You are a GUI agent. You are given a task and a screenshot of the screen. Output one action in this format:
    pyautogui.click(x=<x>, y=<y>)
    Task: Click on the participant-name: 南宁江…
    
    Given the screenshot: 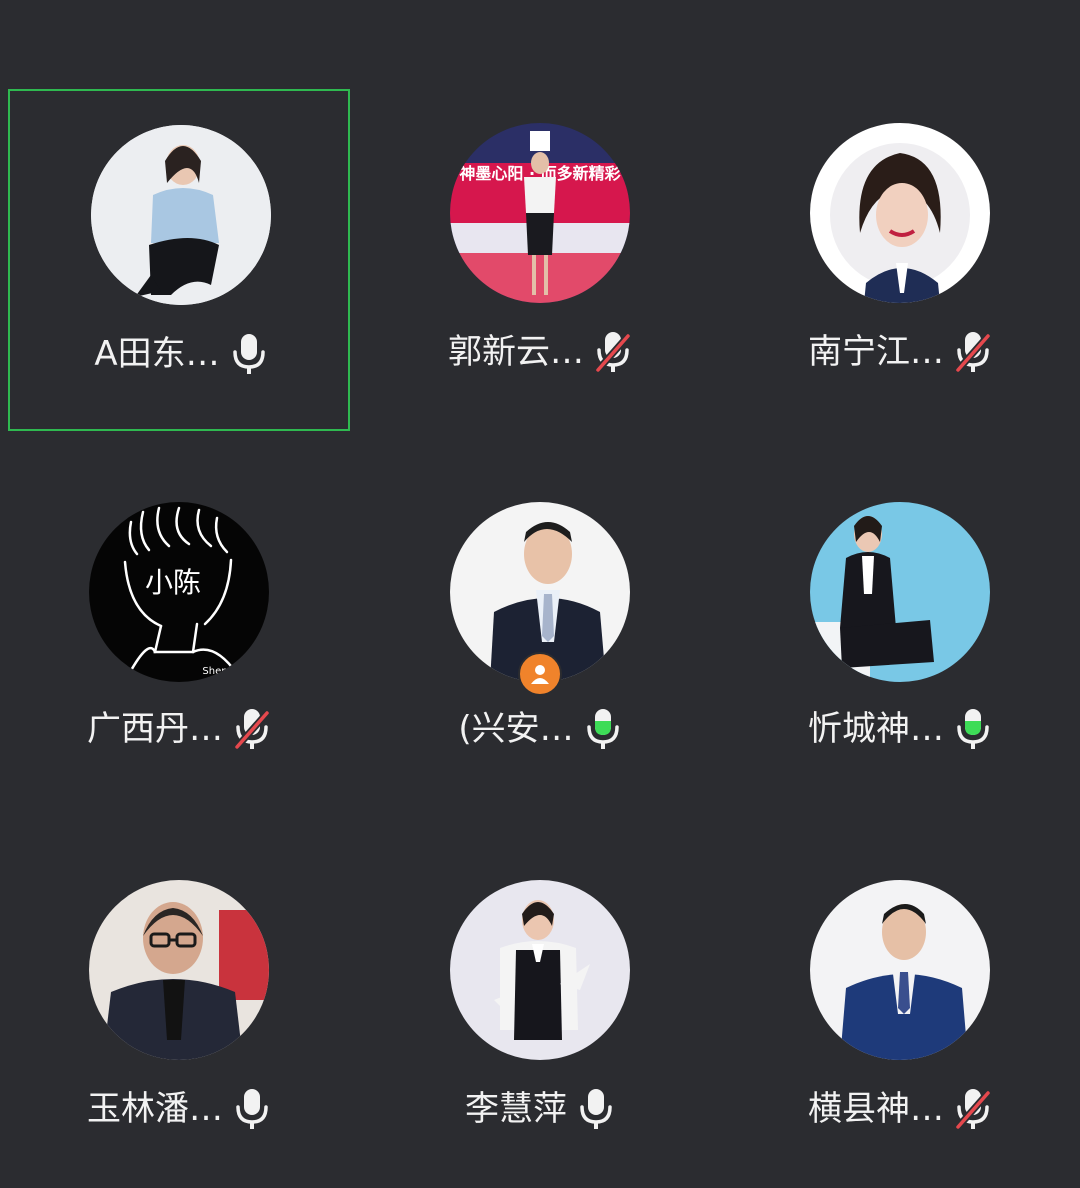 What is the action you would take?
    pyautogui.click(x=876, y=352)
    